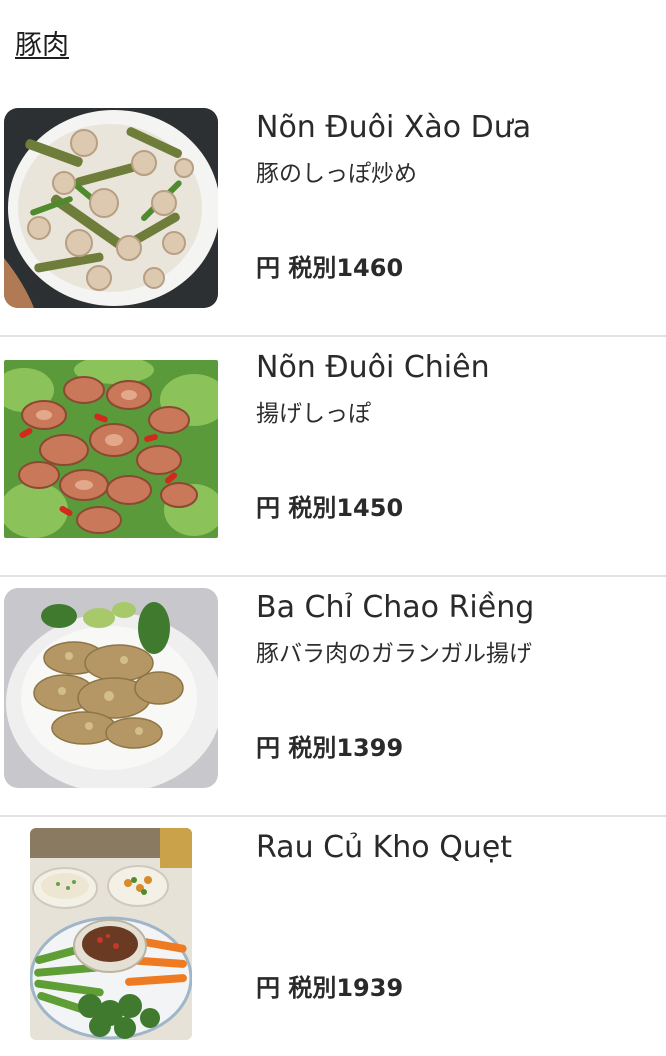  I want to click on item-subtitle: 豚のしっぽ炒め, so click(336, 174).